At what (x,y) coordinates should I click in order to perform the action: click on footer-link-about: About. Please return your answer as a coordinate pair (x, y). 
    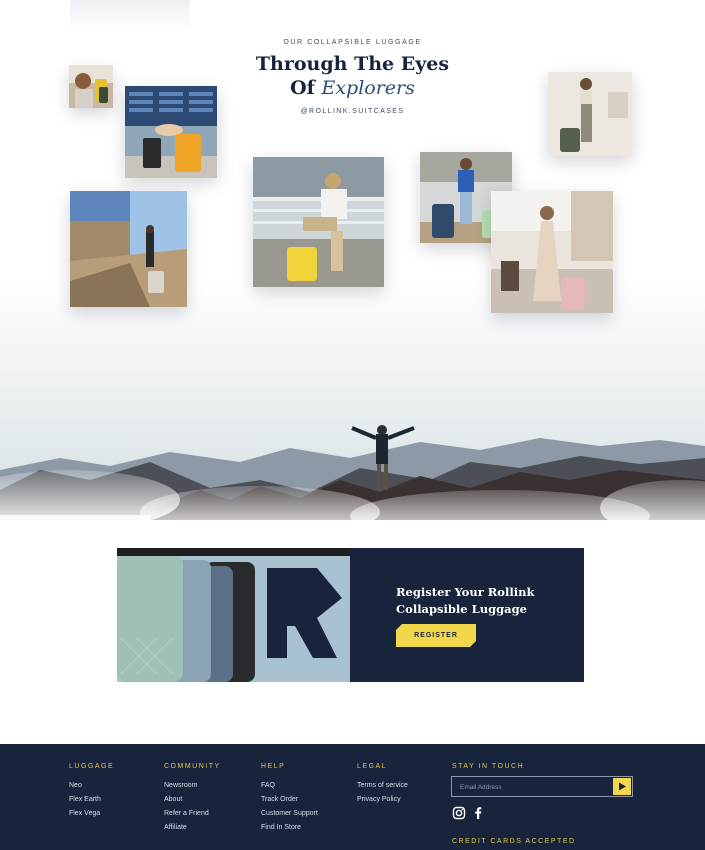
    Looking at the image, I should click on (192, 800).